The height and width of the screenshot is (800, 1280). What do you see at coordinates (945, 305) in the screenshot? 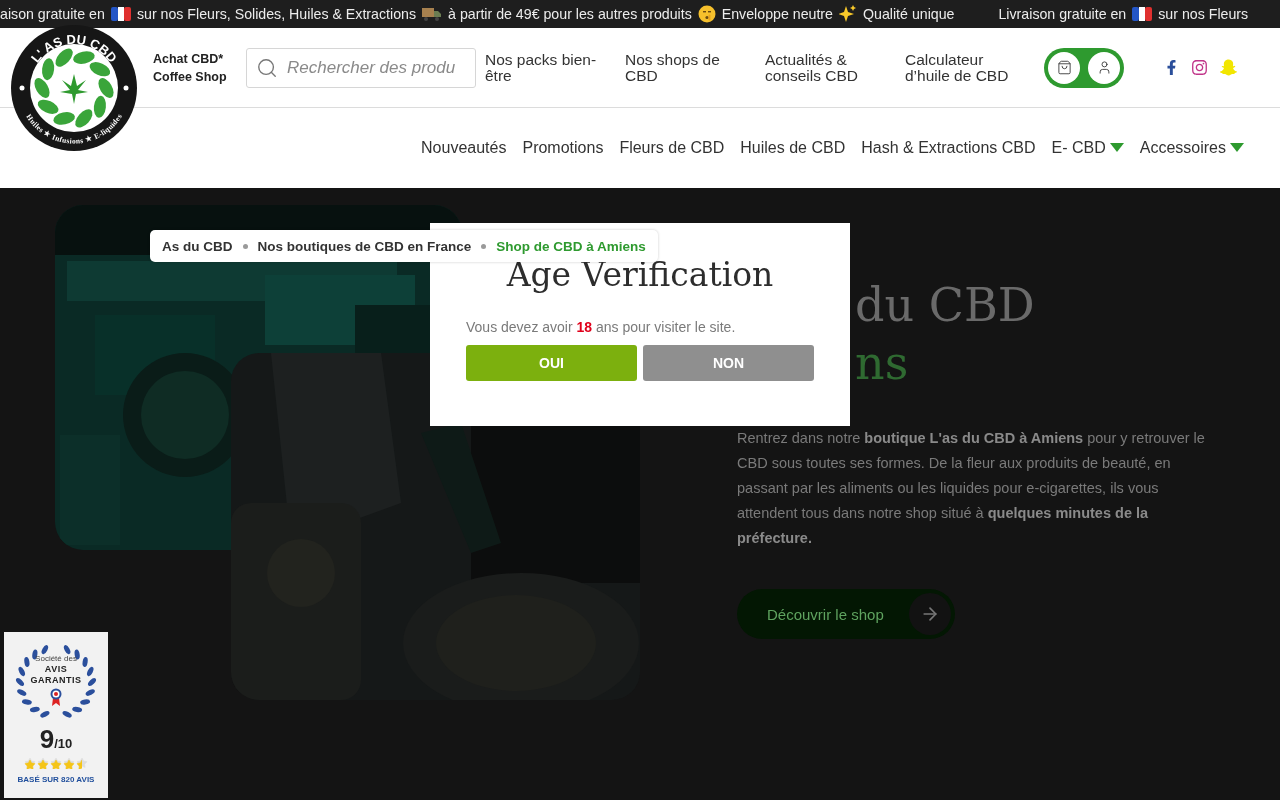
I see `hero-heading: du CBD` at bounding box center [945, 305].